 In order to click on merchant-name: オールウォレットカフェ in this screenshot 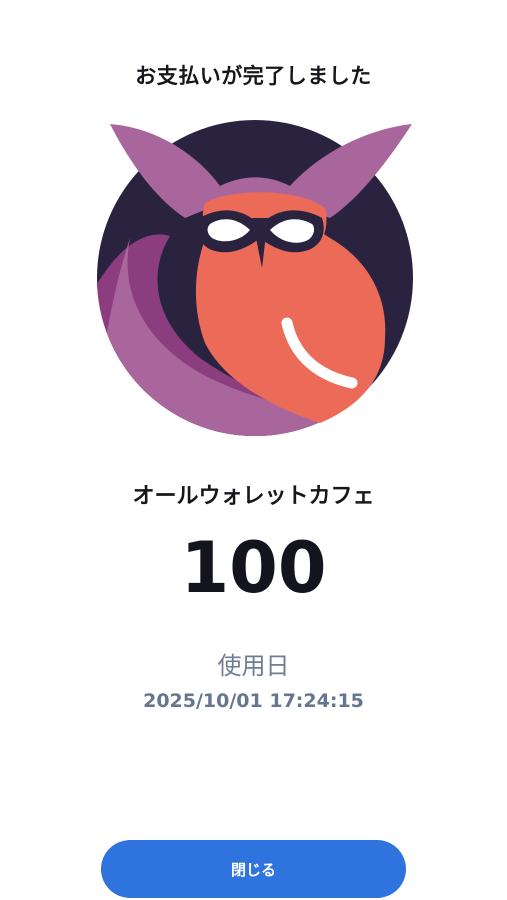, I will do `click(253, 496)`.